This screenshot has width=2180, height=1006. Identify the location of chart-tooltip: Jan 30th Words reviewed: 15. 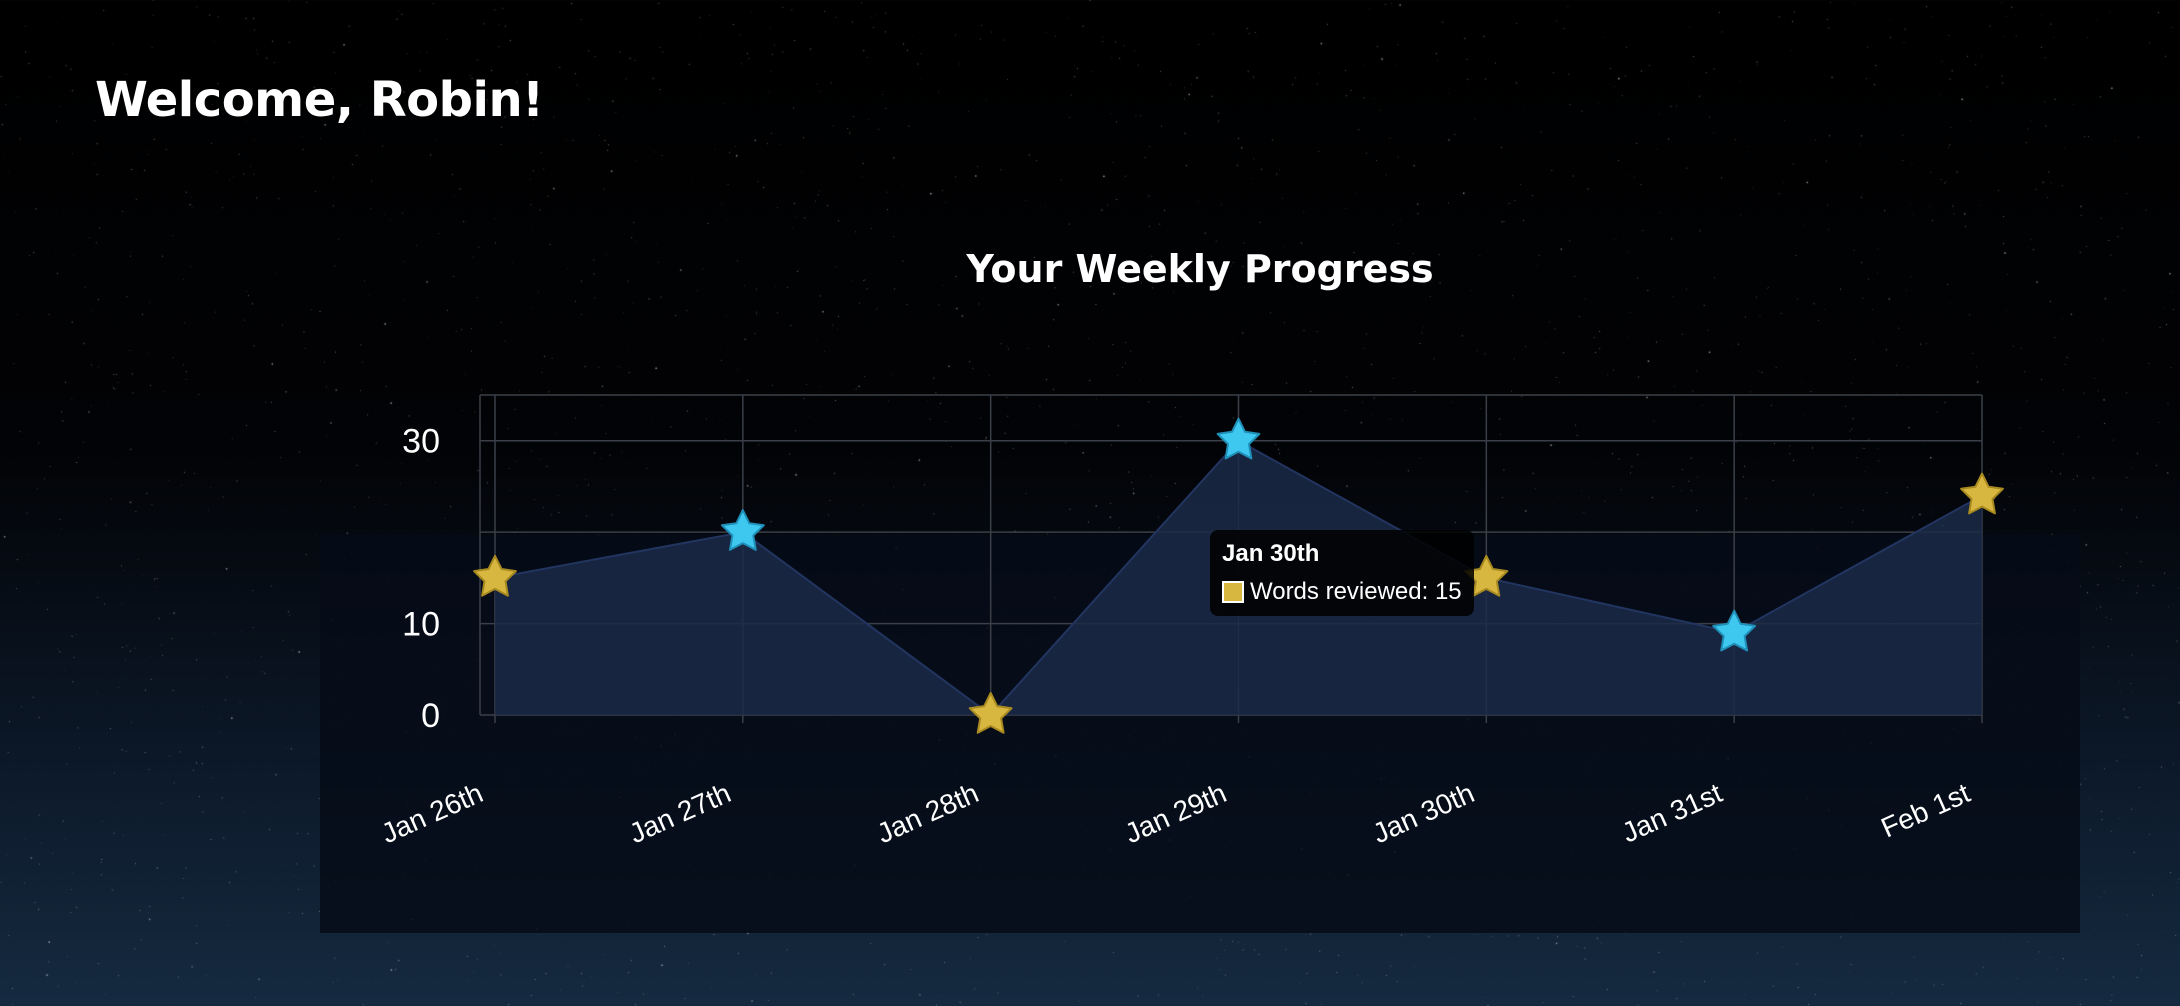
(1342, 573).